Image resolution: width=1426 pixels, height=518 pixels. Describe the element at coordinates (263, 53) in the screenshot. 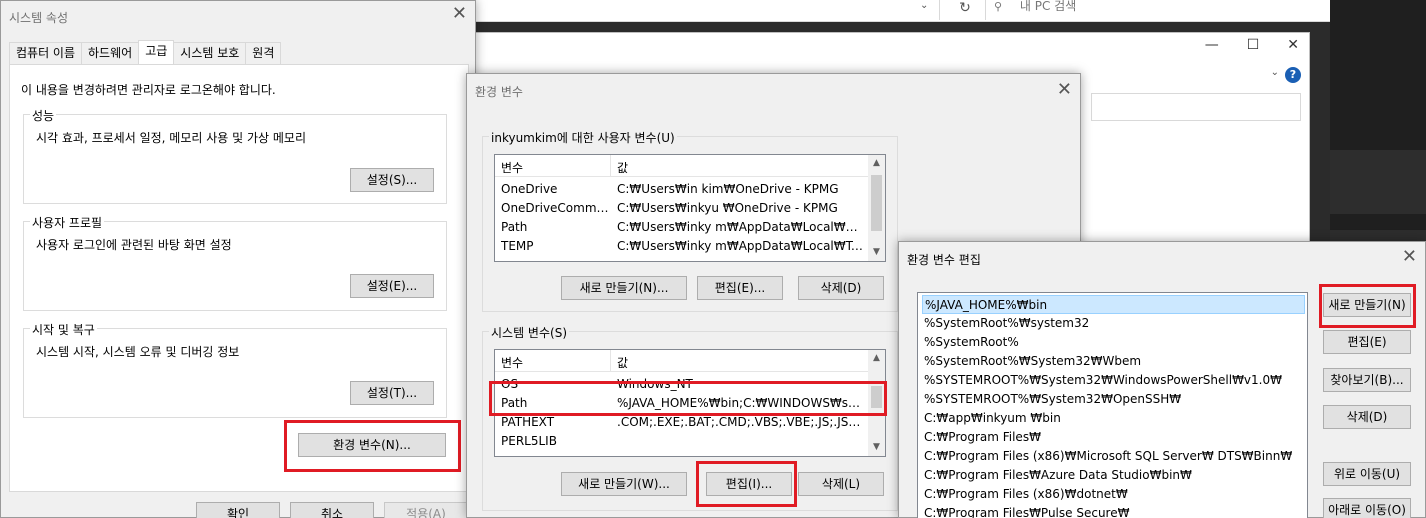

I see `tab-remote: 원격` at that location.